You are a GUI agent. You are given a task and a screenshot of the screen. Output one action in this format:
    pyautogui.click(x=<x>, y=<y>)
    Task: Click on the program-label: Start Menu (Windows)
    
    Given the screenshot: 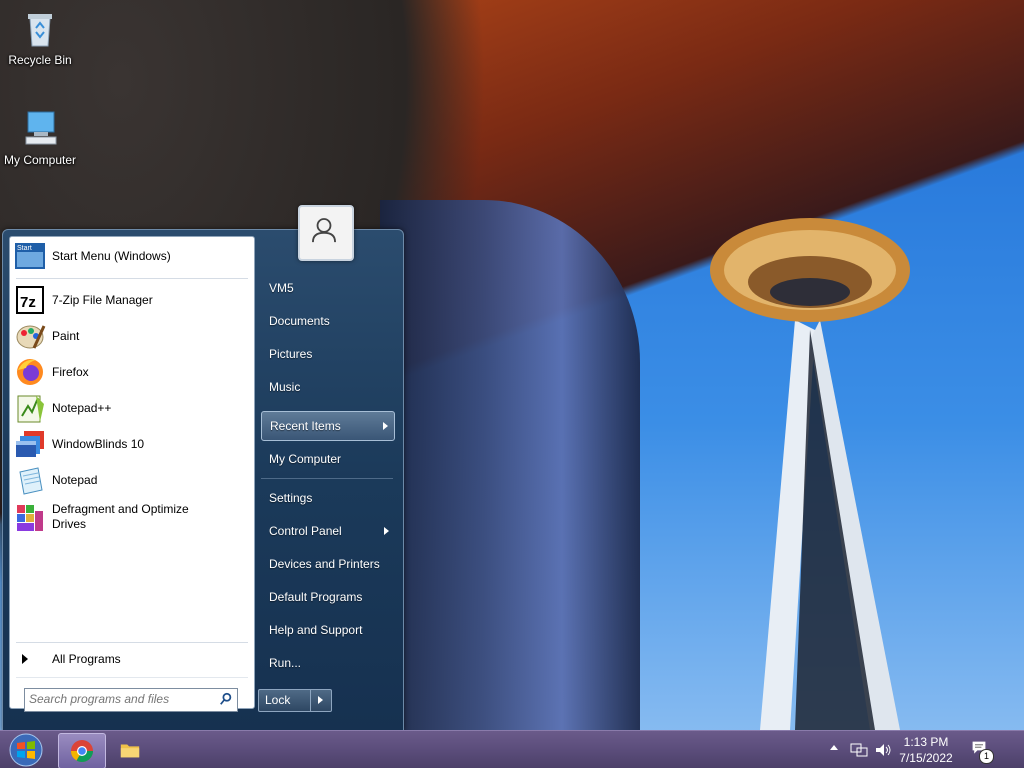 What is the action you would take?
    pyautogui.click(x=111, y=256)
    